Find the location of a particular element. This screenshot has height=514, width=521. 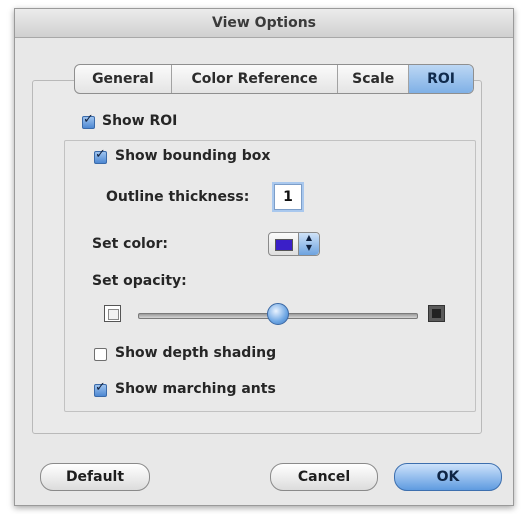

show-bounding-box-label: Show bounding box is located at coordinates (193, 156).